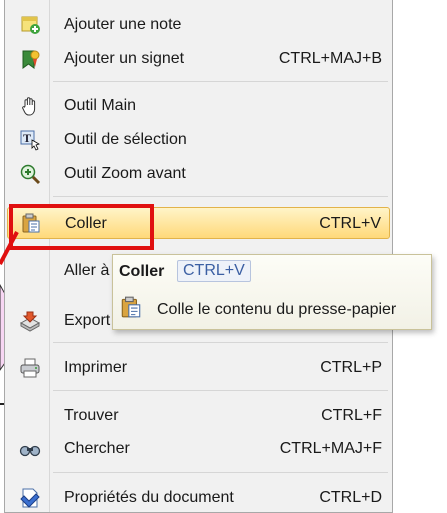  What do you see at coordinates (87, 270) in the screenshot?
I see `menu-item-label: Aller à` at bounding box center [87, 270].